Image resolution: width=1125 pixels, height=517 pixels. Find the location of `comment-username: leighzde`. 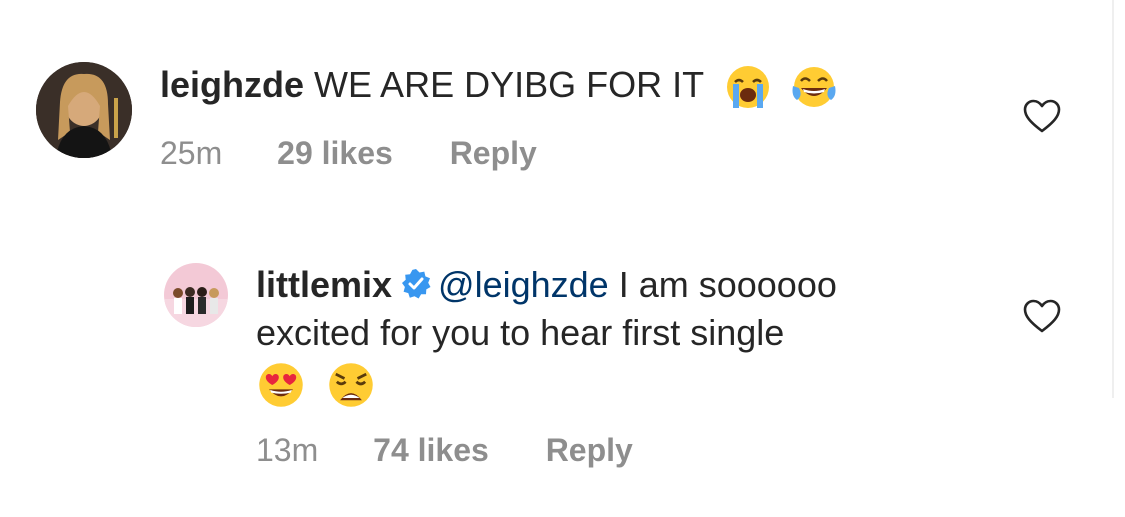

comment-username: leighzde is located at coordinates (232, 84).